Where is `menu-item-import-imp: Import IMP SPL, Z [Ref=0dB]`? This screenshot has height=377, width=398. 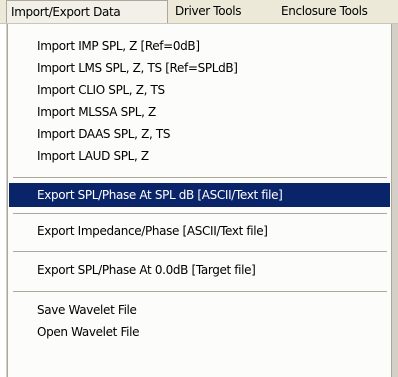 menu-item-import-imp: Import IMP SPL, Z [Ref=0dB] is located at coordinates (199, 46).